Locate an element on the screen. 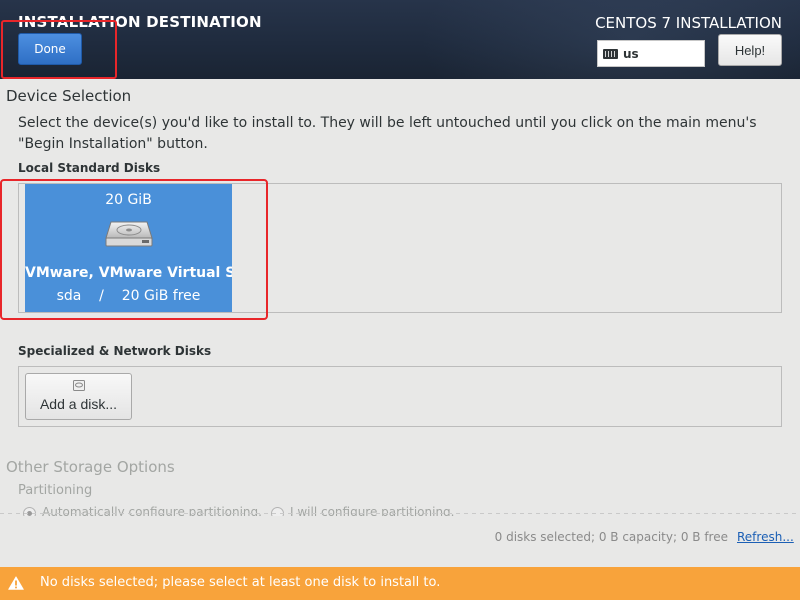 This screenshot has height=600, width=800. help-button: Help! is located at coordinates (750, 50).